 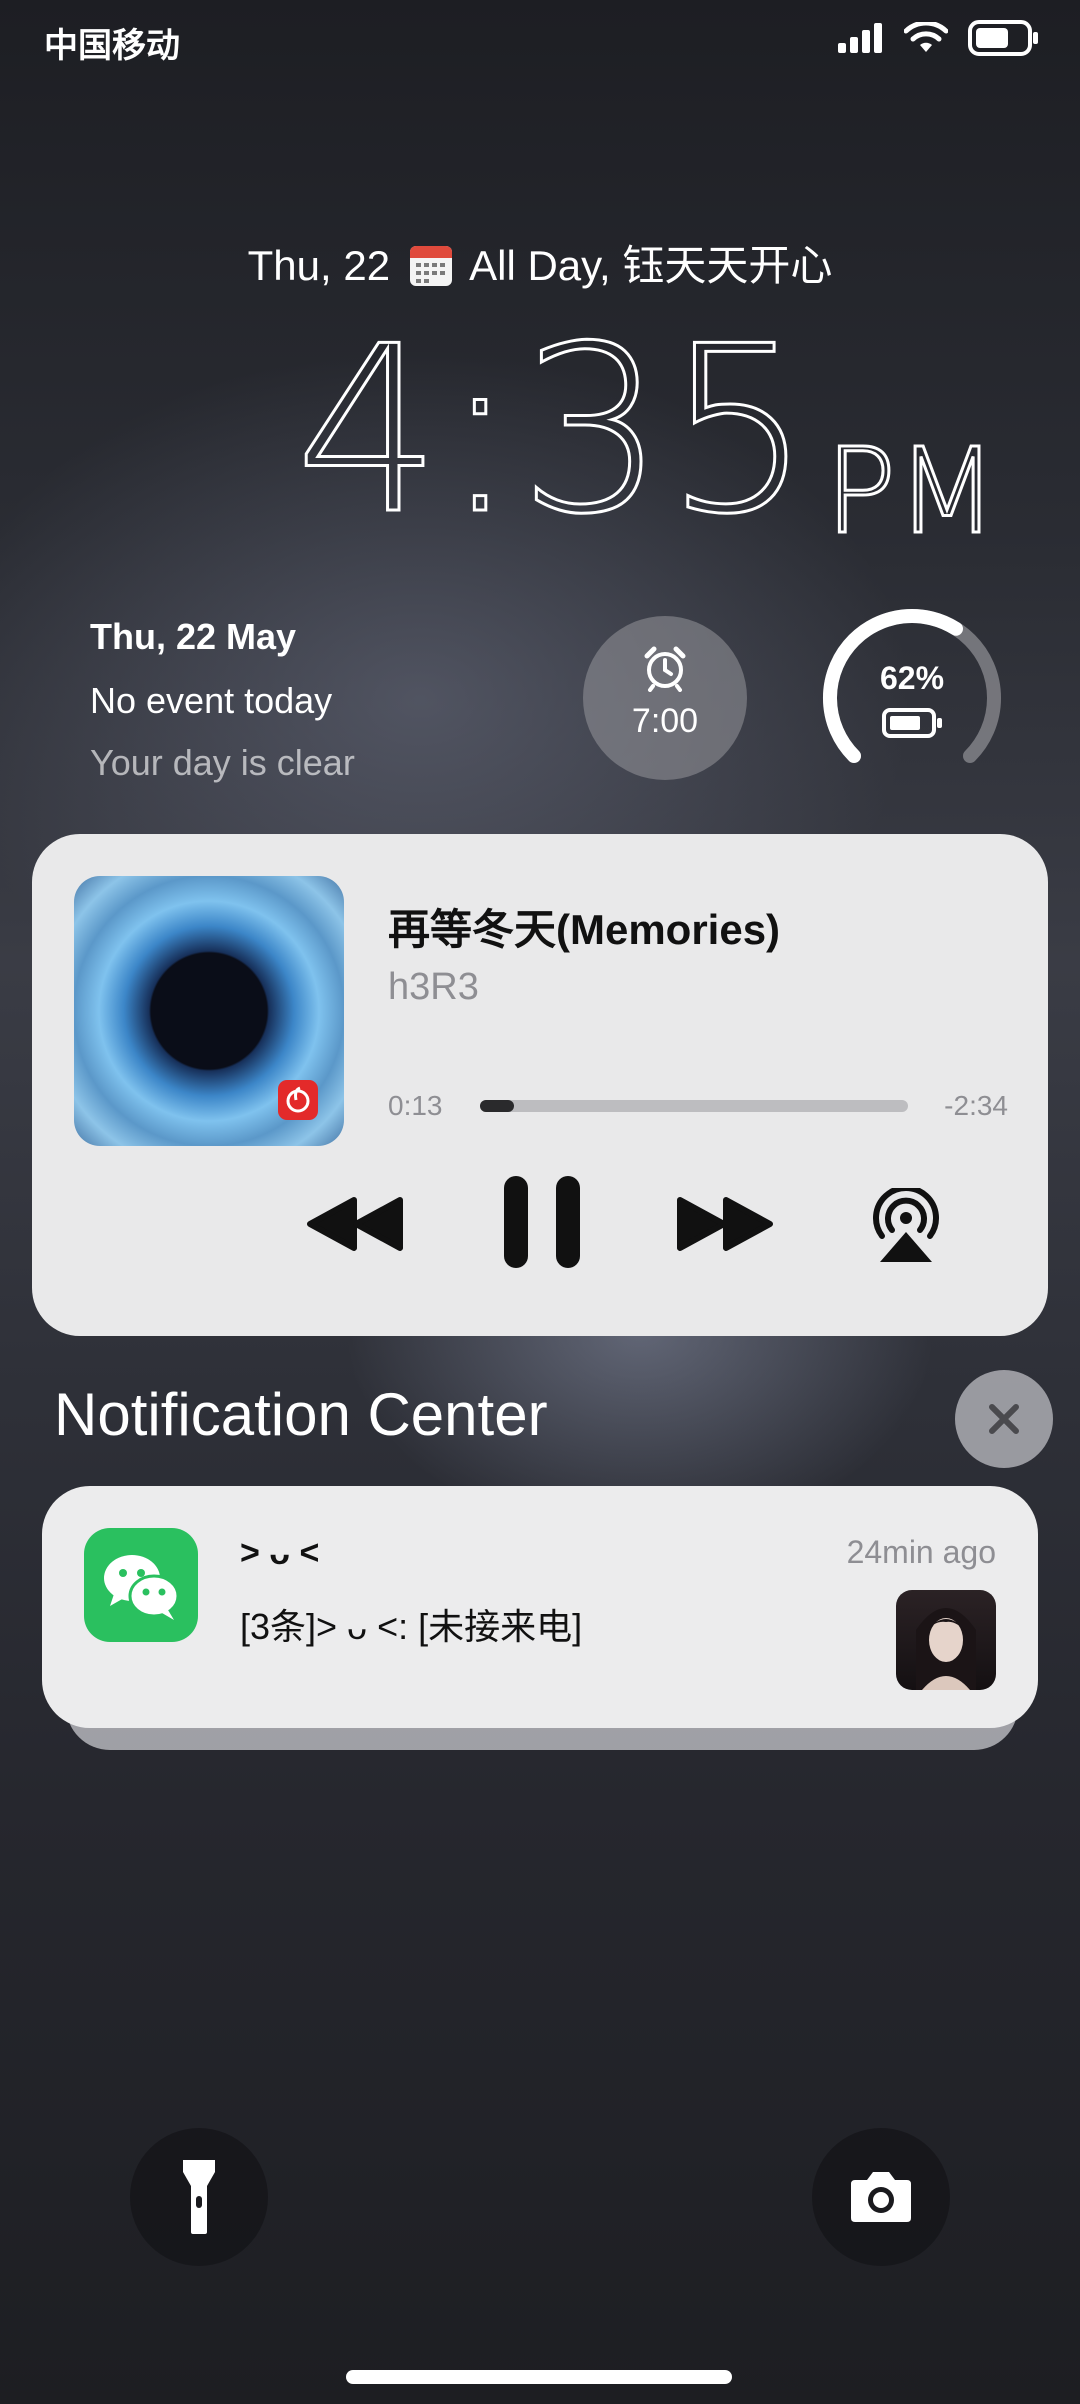 What do you see at coordinates (912, 678) in the screenshot?
I see `battery-percent: 62%` at bounding box center [912, 678].